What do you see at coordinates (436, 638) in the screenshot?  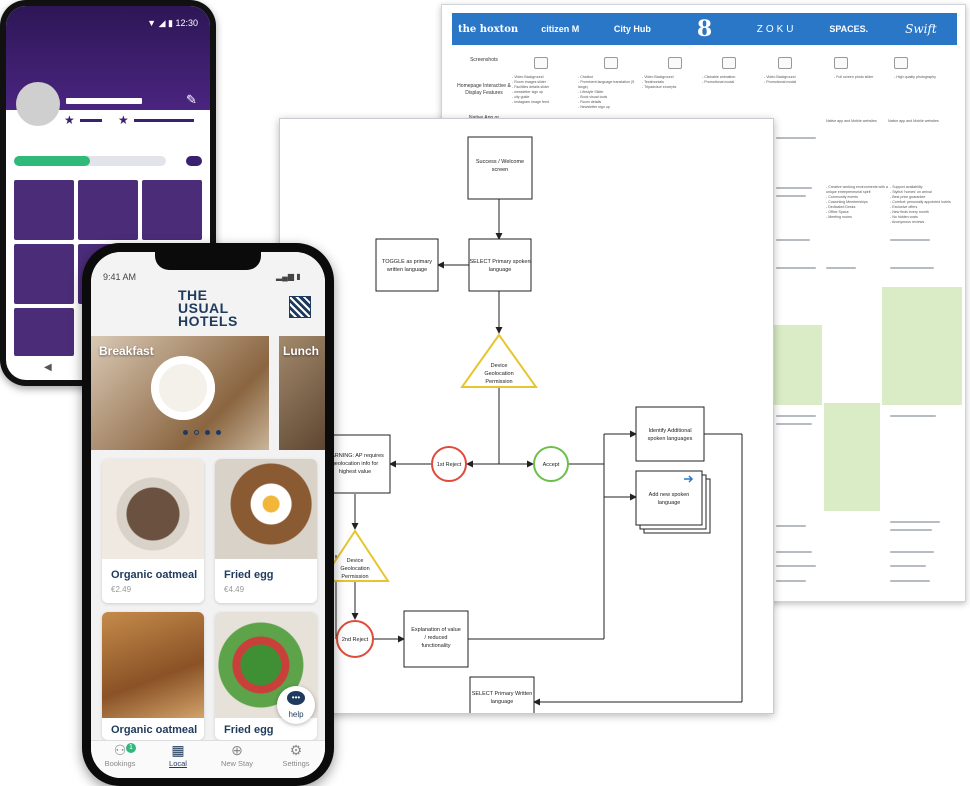 I see `label-explanation-2: / reduced` at bounding box center [436, 638].